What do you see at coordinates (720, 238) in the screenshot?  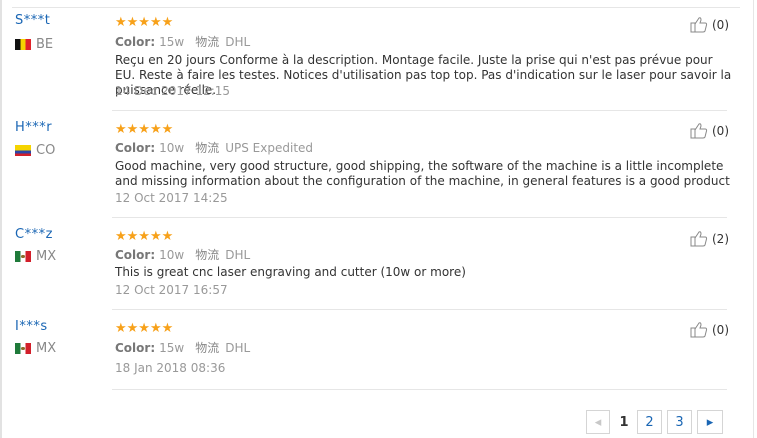 I see `helpful-count: (2)` at bounding box center [720, 238].